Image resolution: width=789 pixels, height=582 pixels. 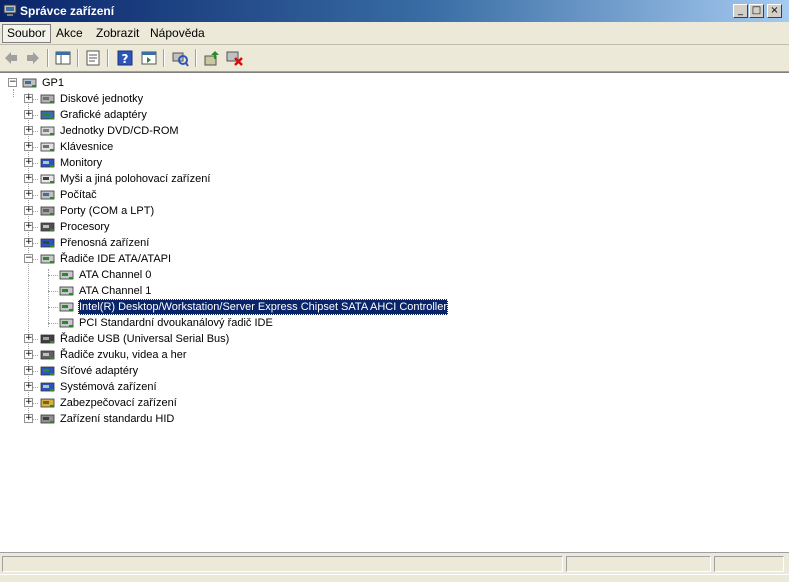 I want to click on menu-zobrazit: Zobrazit, so click(x=117, y=33).